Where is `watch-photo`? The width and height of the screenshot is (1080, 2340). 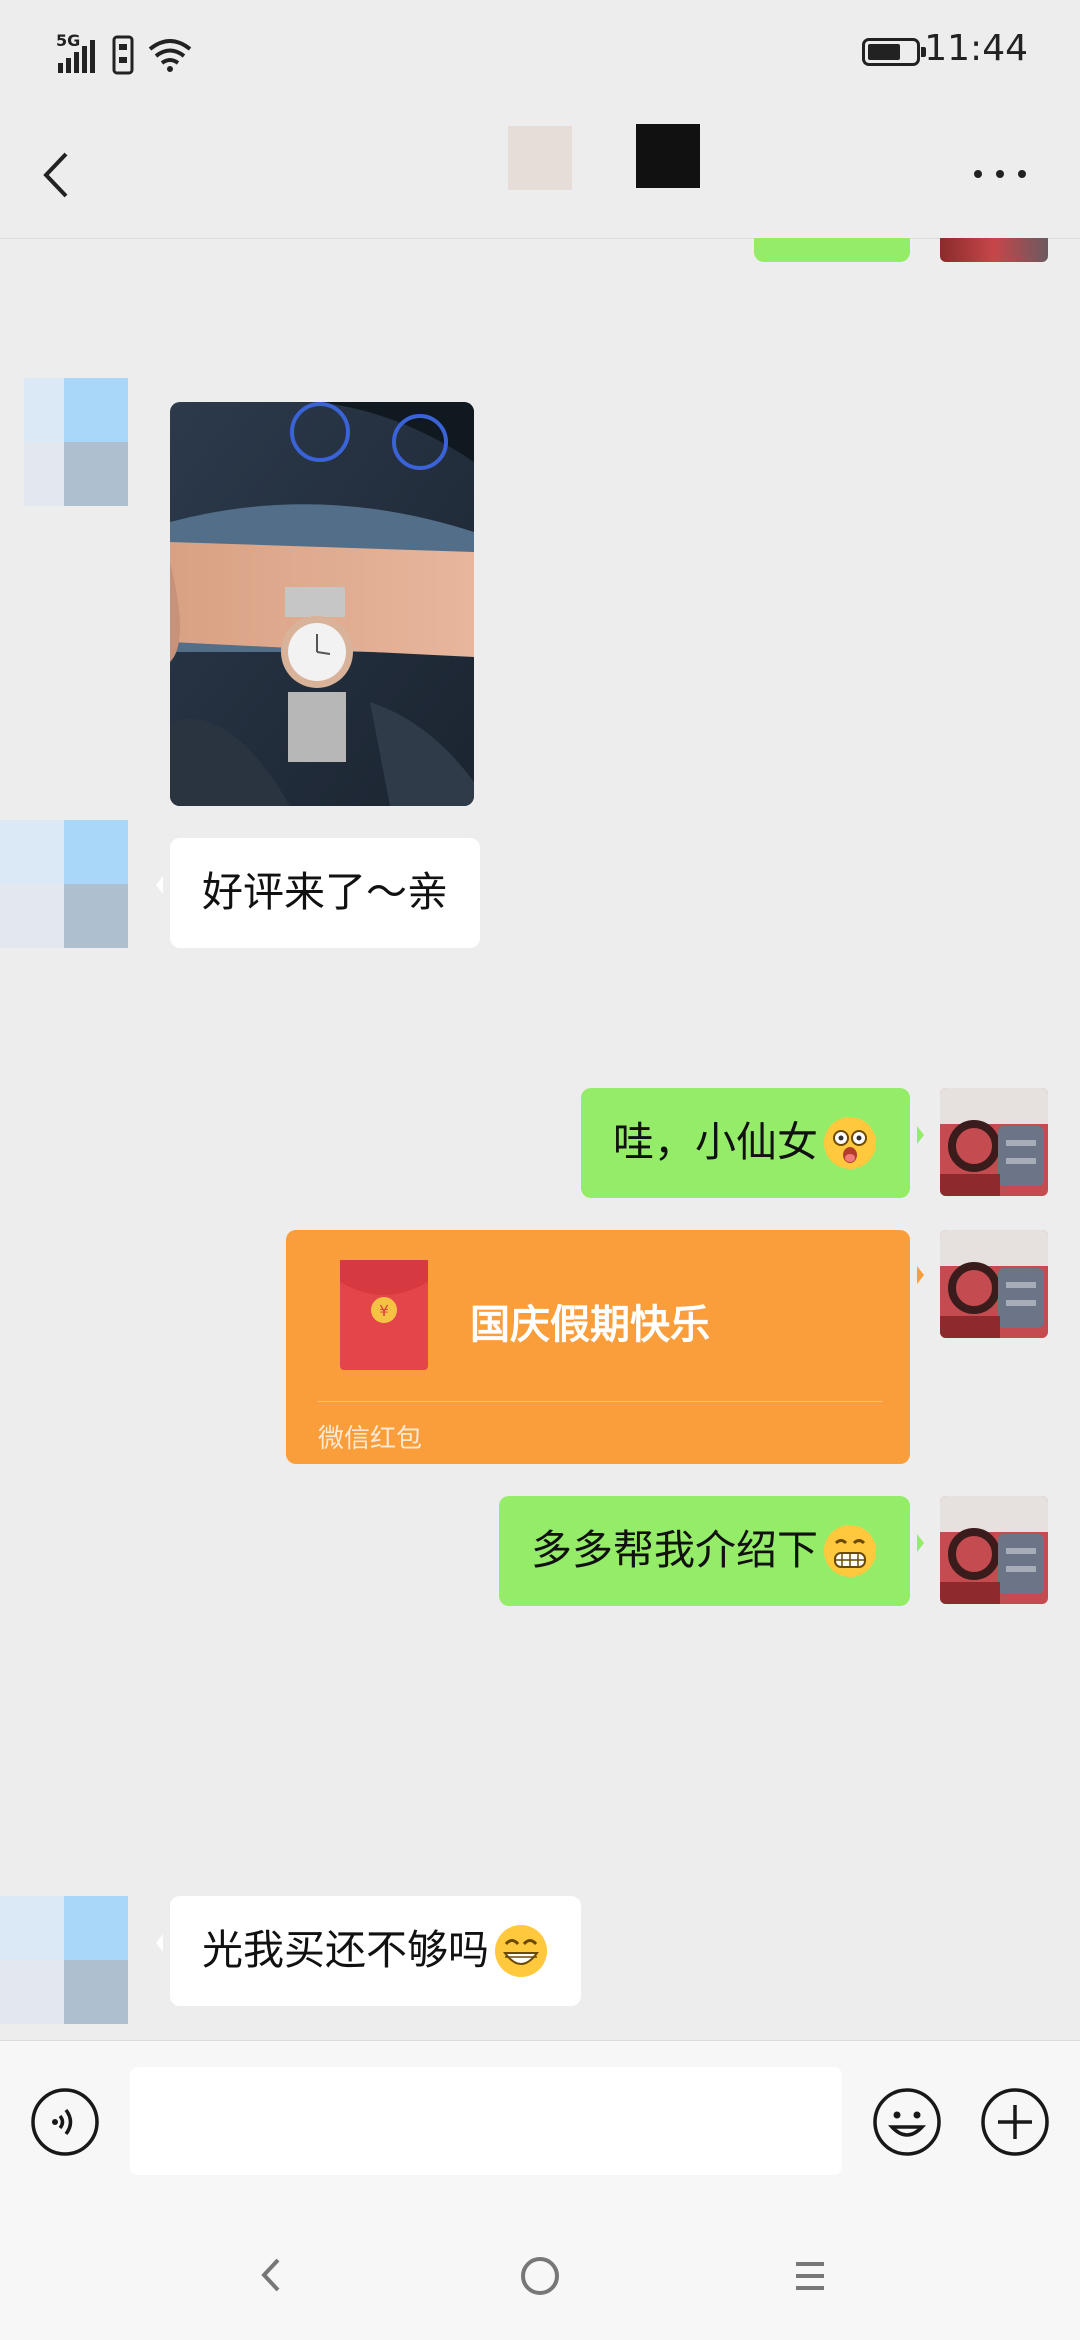
watch-photo is located at coordinates (322, 604).